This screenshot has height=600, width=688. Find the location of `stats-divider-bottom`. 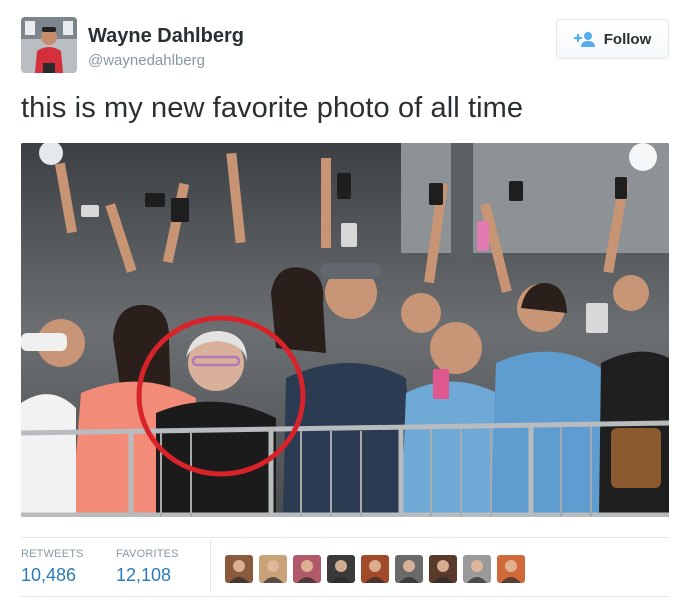

stats-divider-bottom is located at coordinates (345, 596).